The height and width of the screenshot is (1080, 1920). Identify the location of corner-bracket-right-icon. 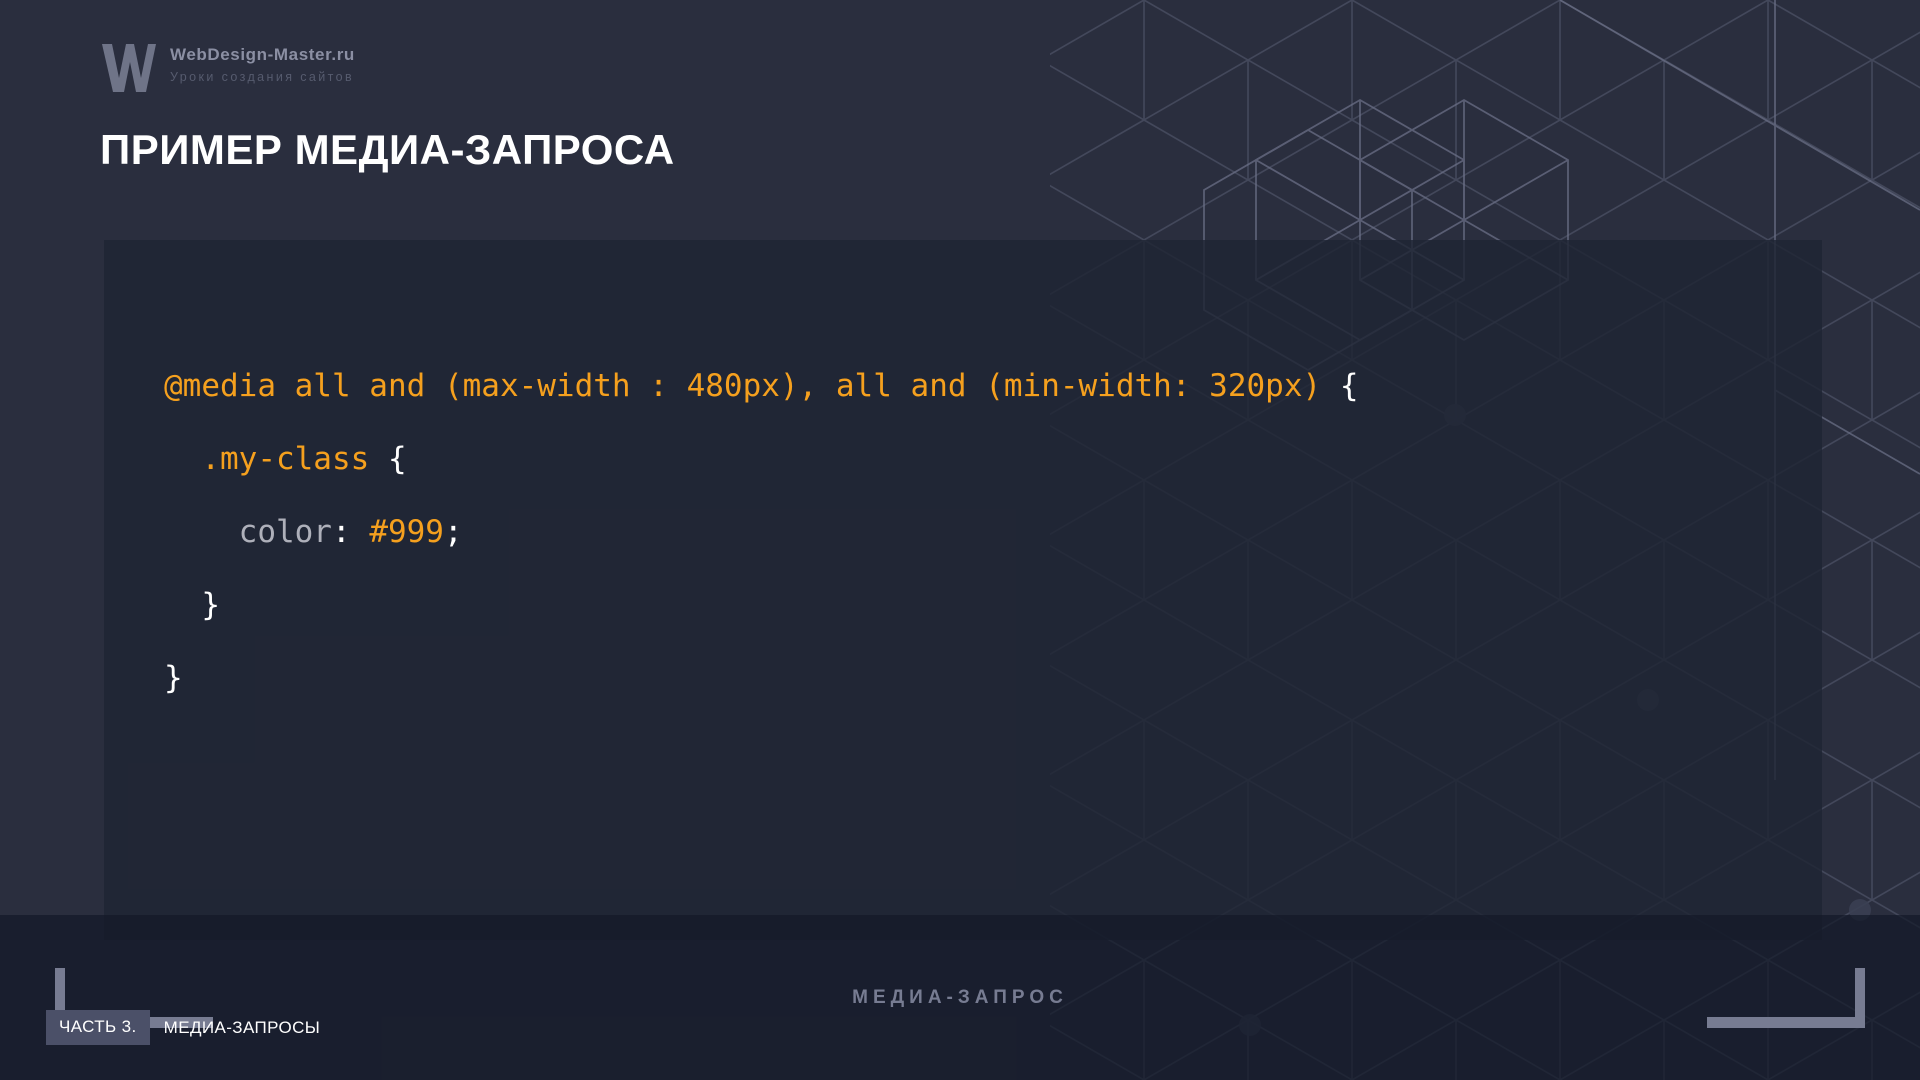
(1786, 997).